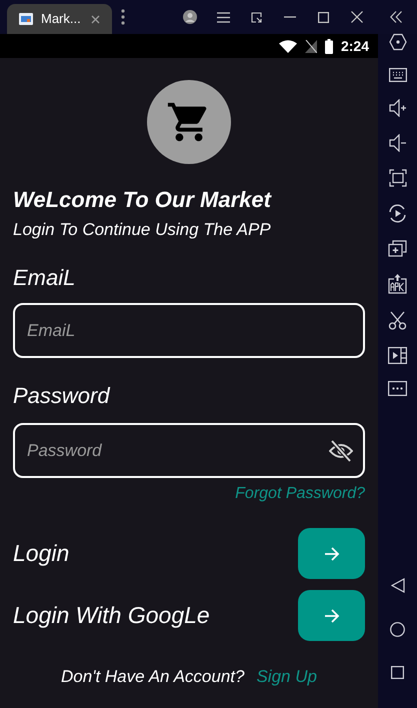 This screenshot has height=708, width=417. I want to click on status-time: 2:24, so click(354, 46).